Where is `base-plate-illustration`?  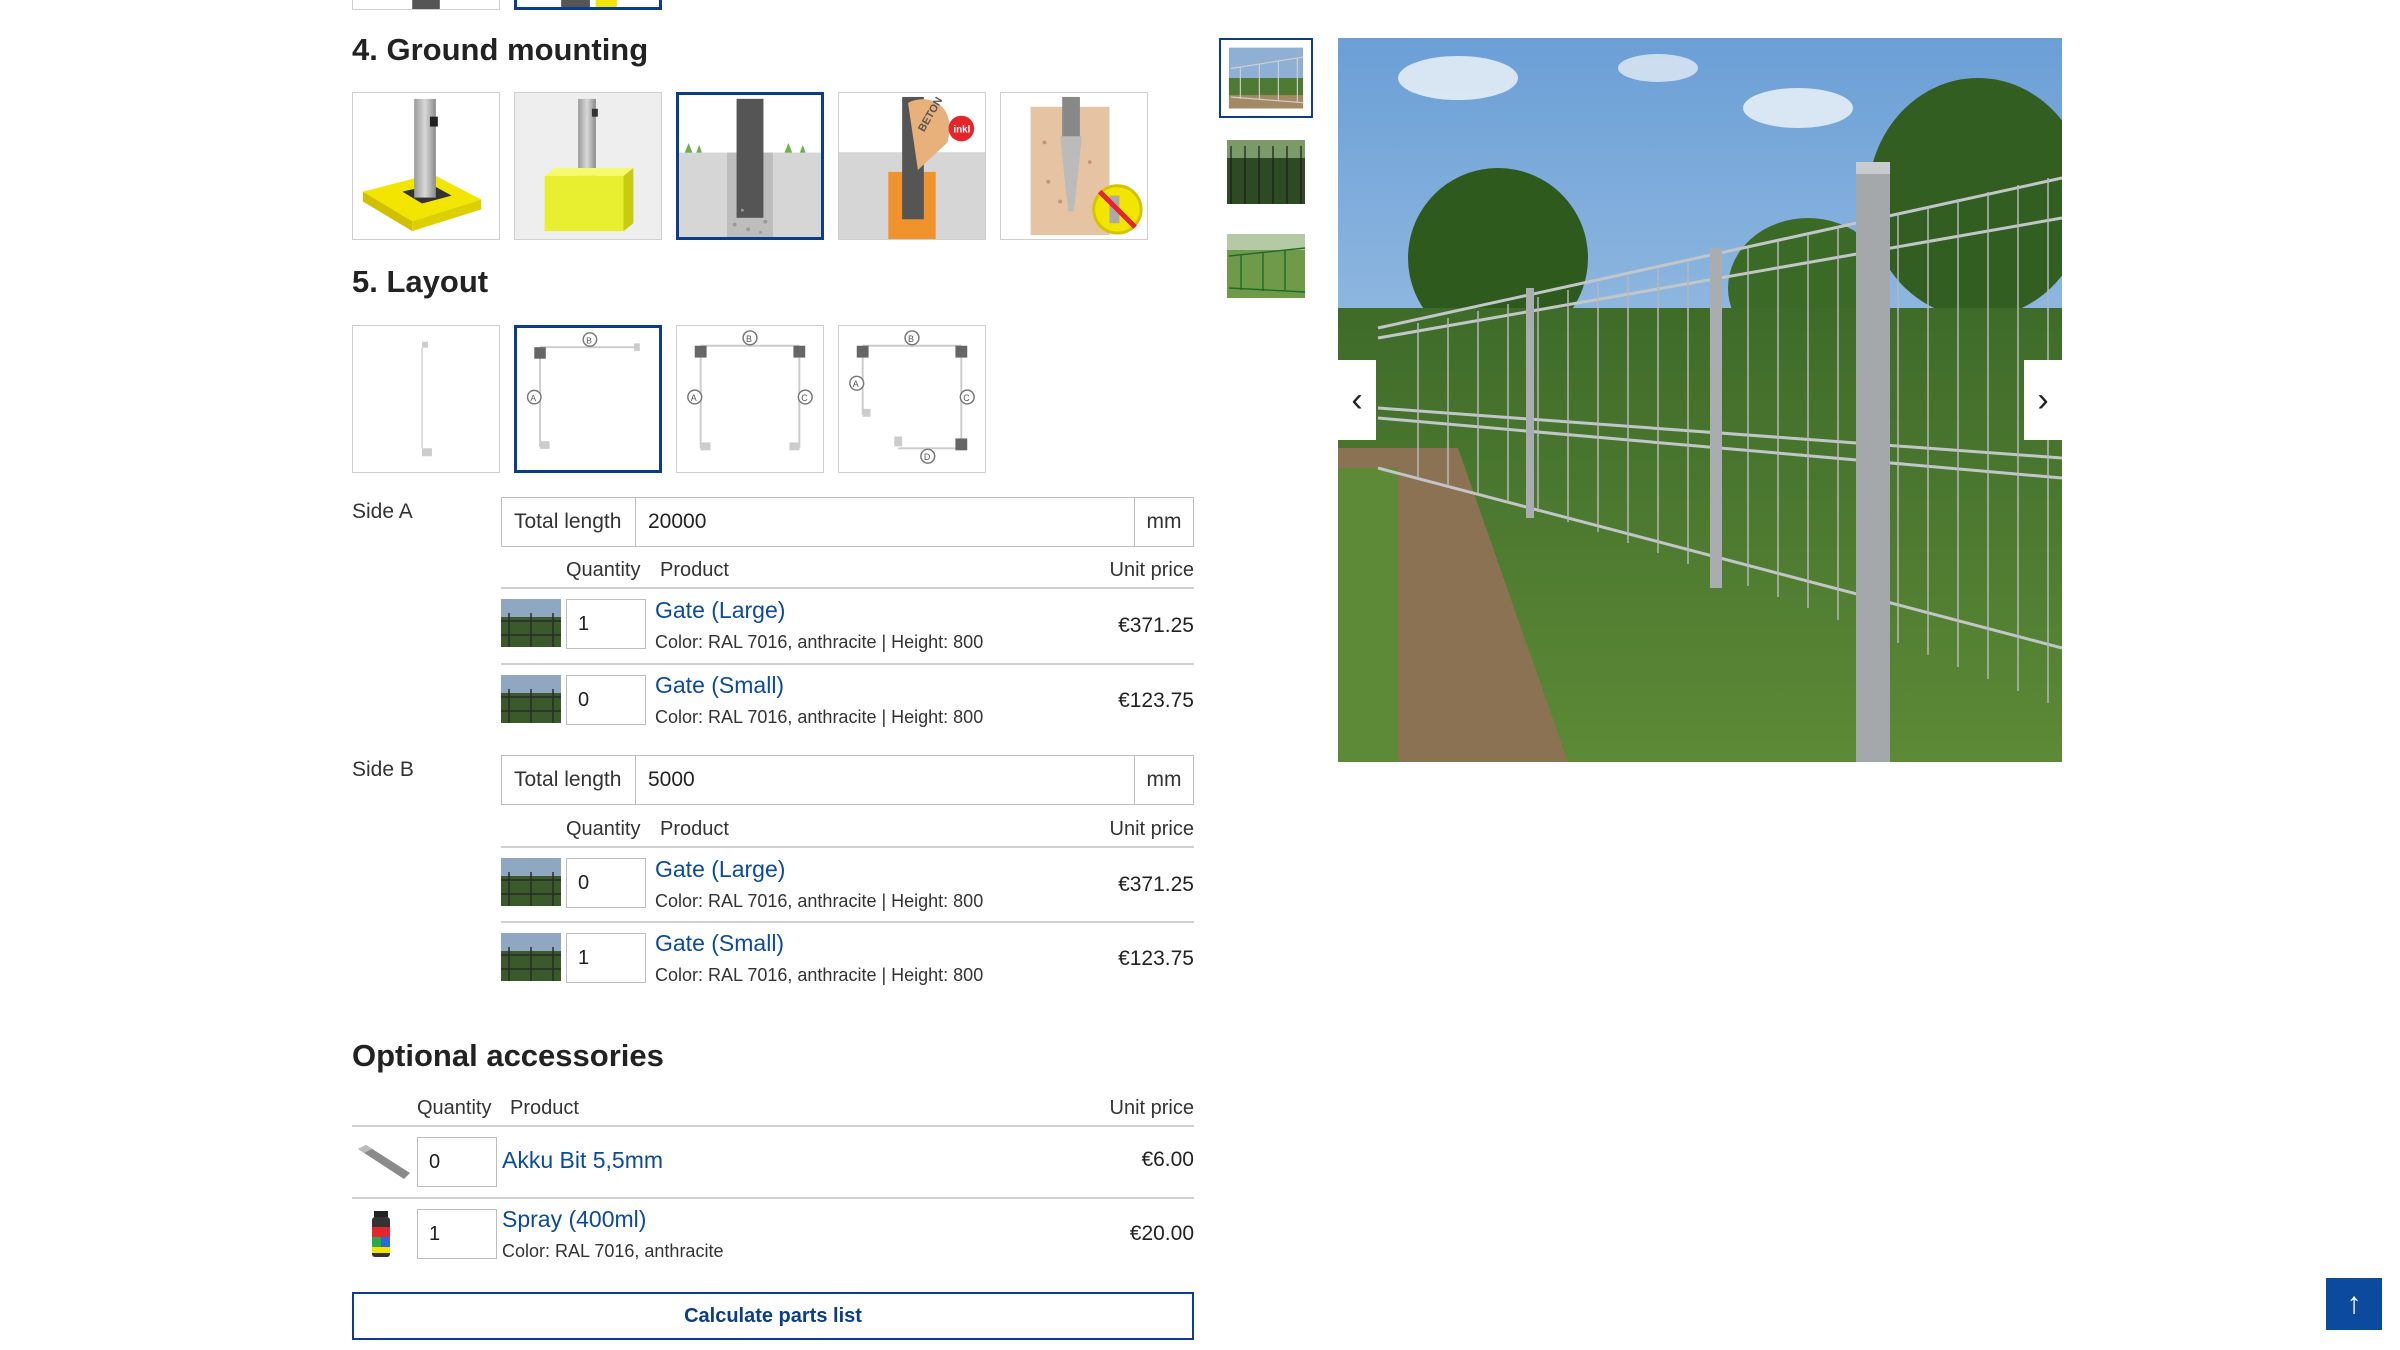
base-plate-illustration is located at coordinates (422, 165).